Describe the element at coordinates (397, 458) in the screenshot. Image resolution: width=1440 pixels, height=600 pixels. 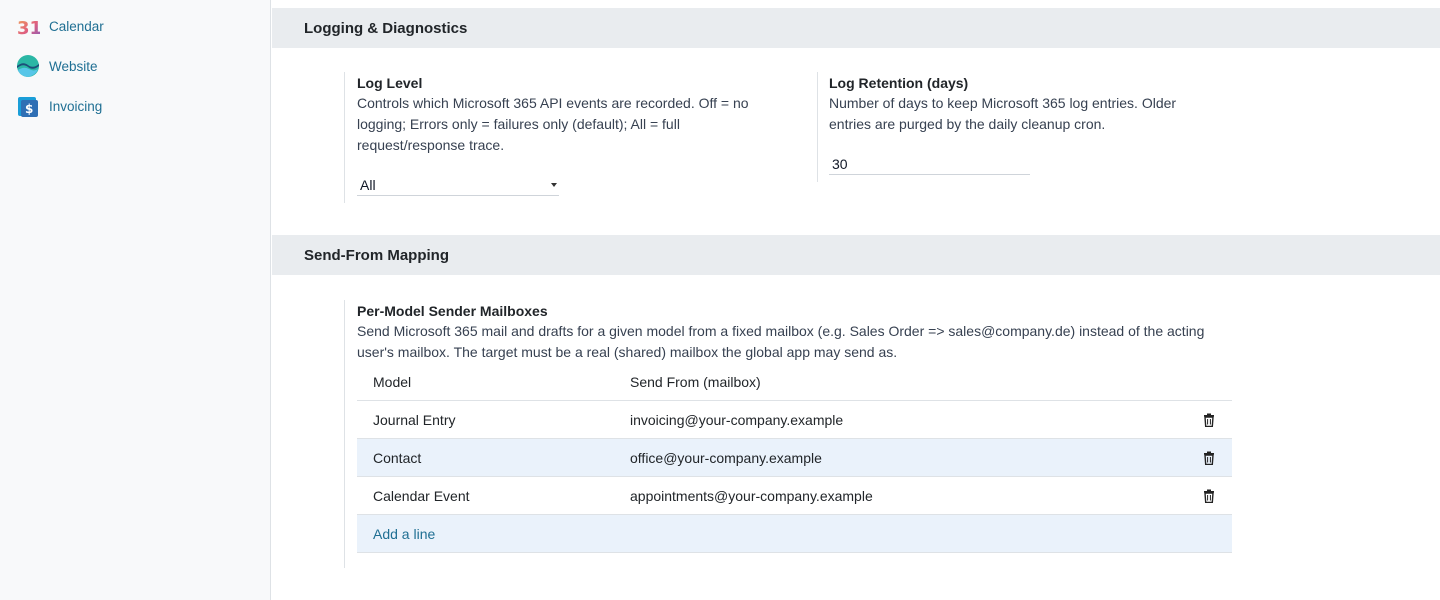
I see `cell-model: Contact` at that location.